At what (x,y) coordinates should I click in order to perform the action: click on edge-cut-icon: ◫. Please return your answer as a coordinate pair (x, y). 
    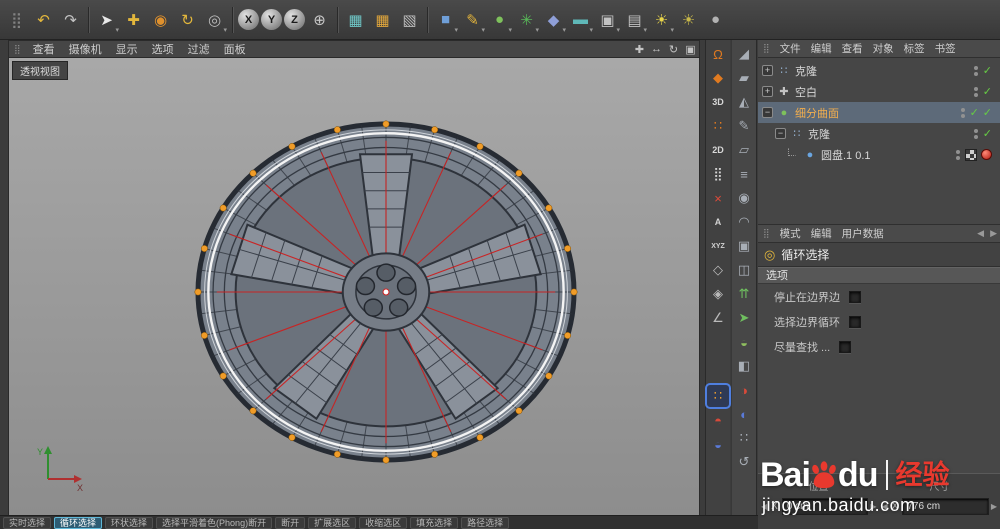
    Looking at the image, I should click on (744, 270).